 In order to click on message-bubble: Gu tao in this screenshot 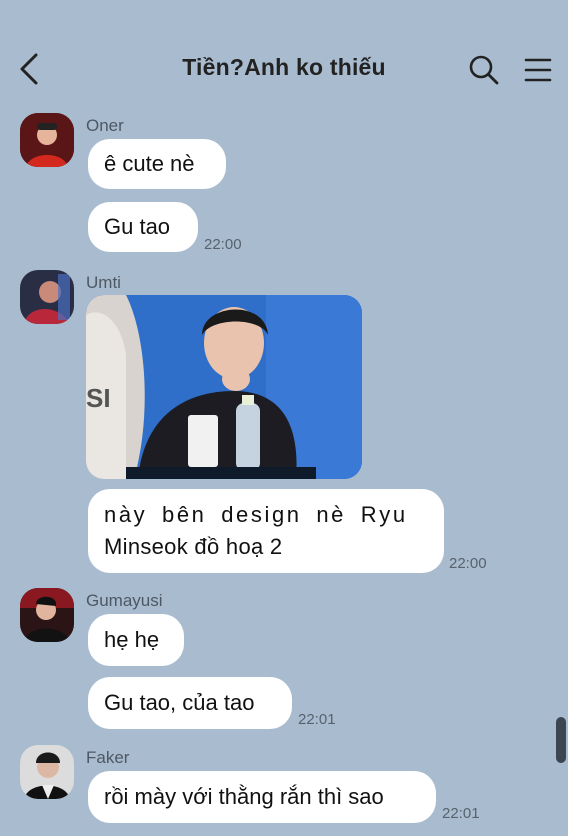, I will do `click(143, 227)`.